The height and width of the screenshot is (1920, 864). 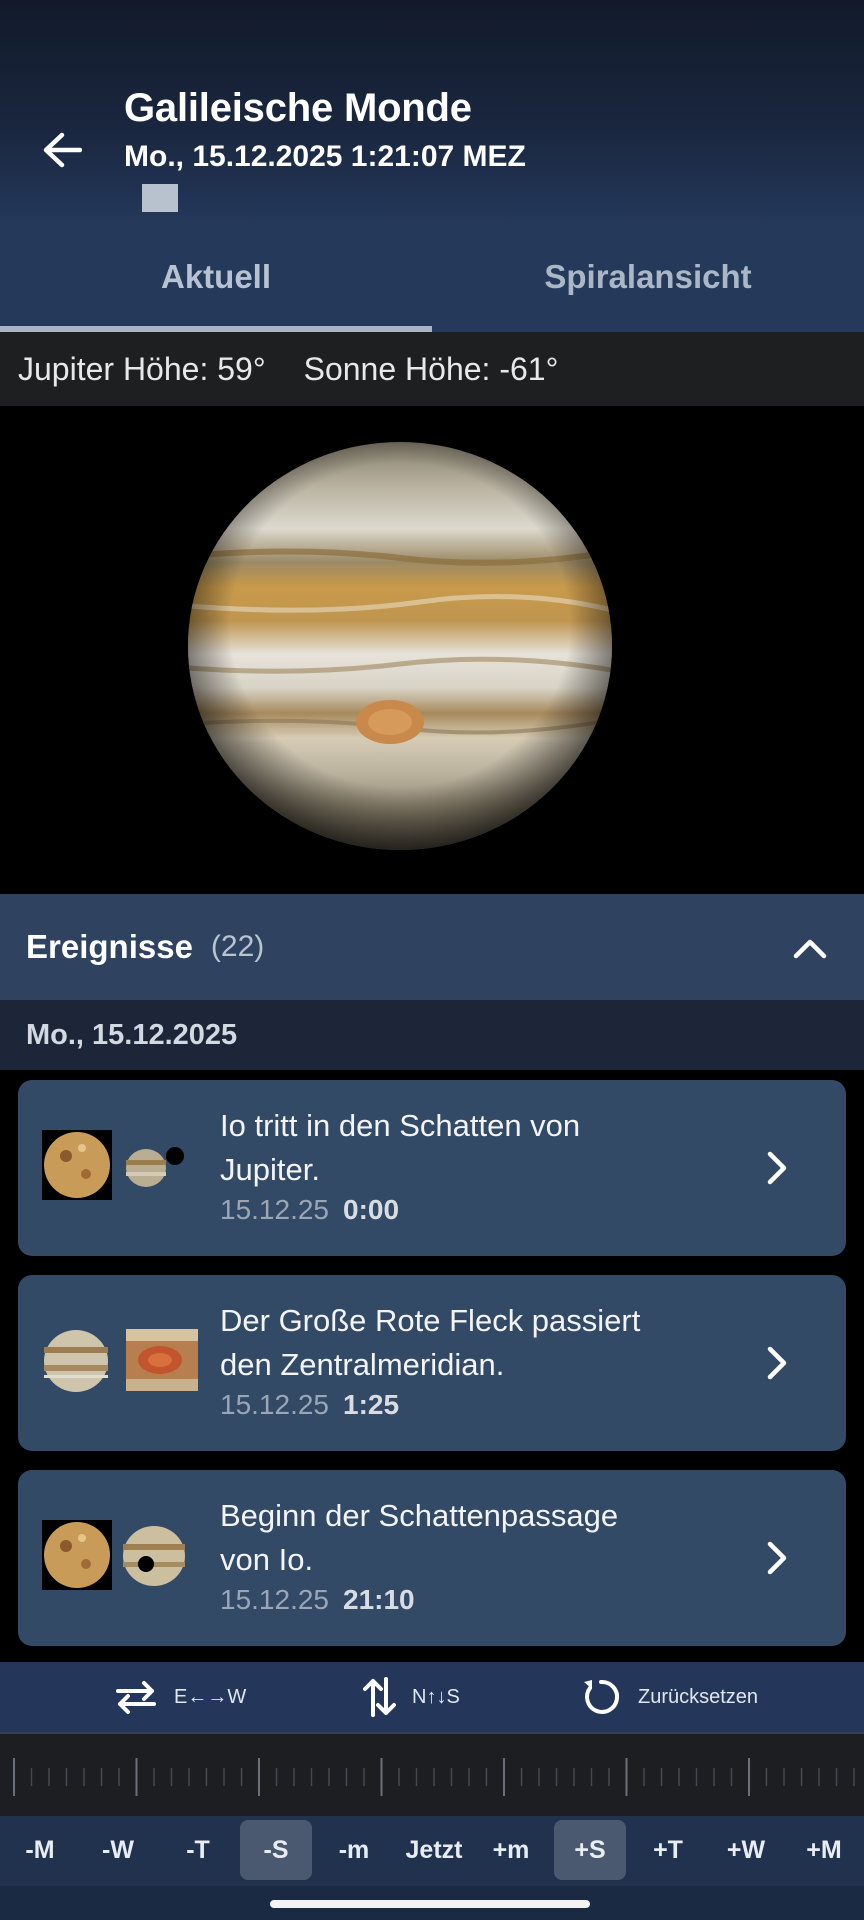 What do you see at coordinates (590, 1850) in the screenshot?
I see `step-plus-hour-button: +S` at bounding box center [590, 1850].